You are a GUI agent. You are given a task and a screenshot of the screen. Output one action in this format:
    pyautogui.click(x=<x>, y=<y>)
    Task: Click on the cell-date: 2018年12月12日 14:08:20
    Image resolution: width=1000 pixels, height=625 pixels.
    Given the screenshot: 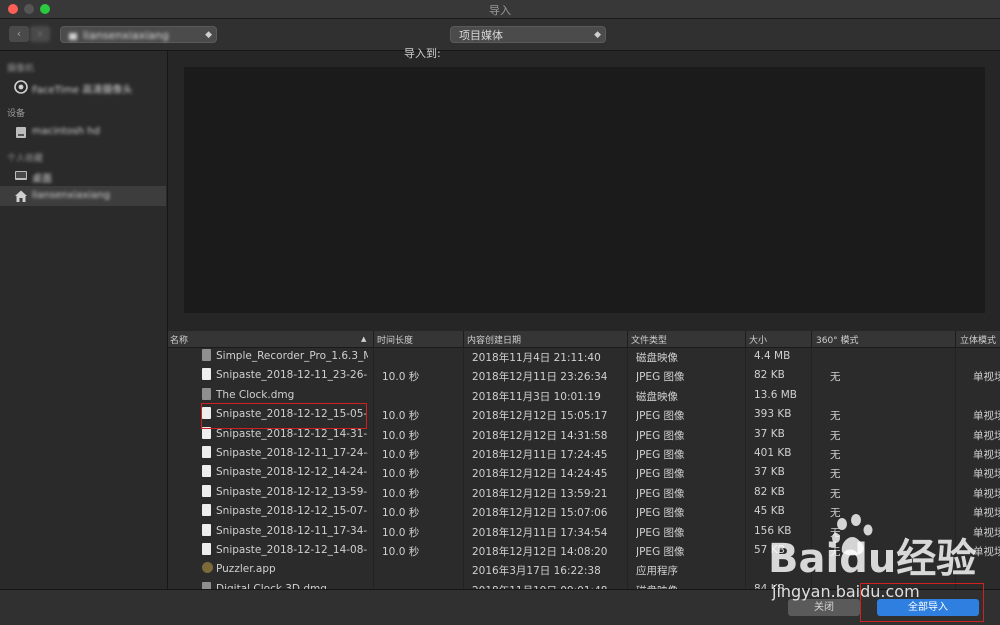 What is the action you would take?
    pyautogui.click(x=540, y=552)
    